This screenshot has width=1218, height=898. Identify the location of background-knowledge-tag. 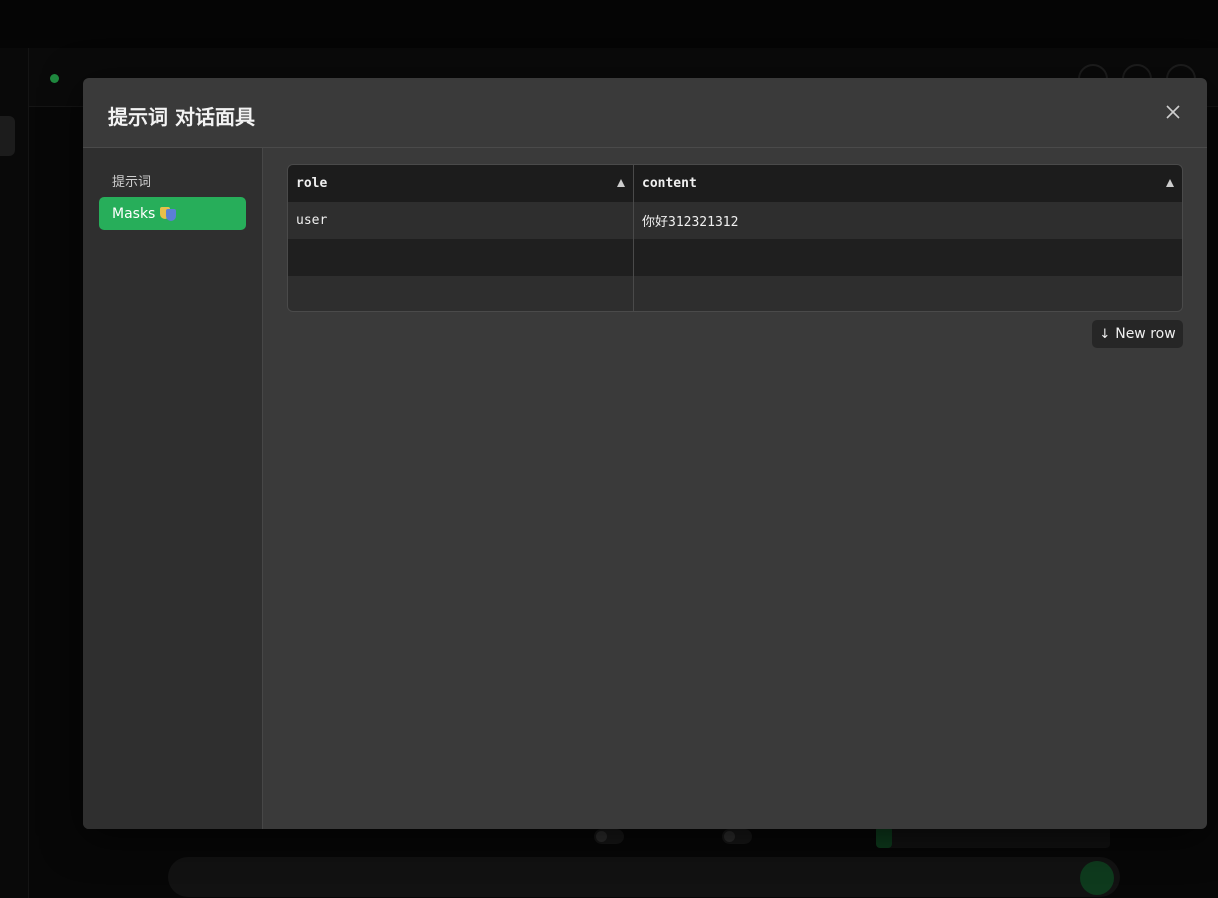
(884, 837).